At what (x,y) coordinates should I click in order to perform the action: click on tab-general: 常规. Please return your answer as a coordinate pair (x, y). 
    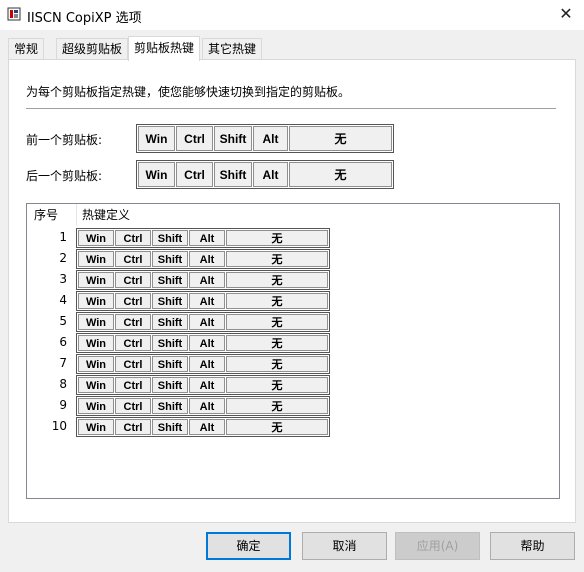
    Looking at the image, I should click on (26, 49).